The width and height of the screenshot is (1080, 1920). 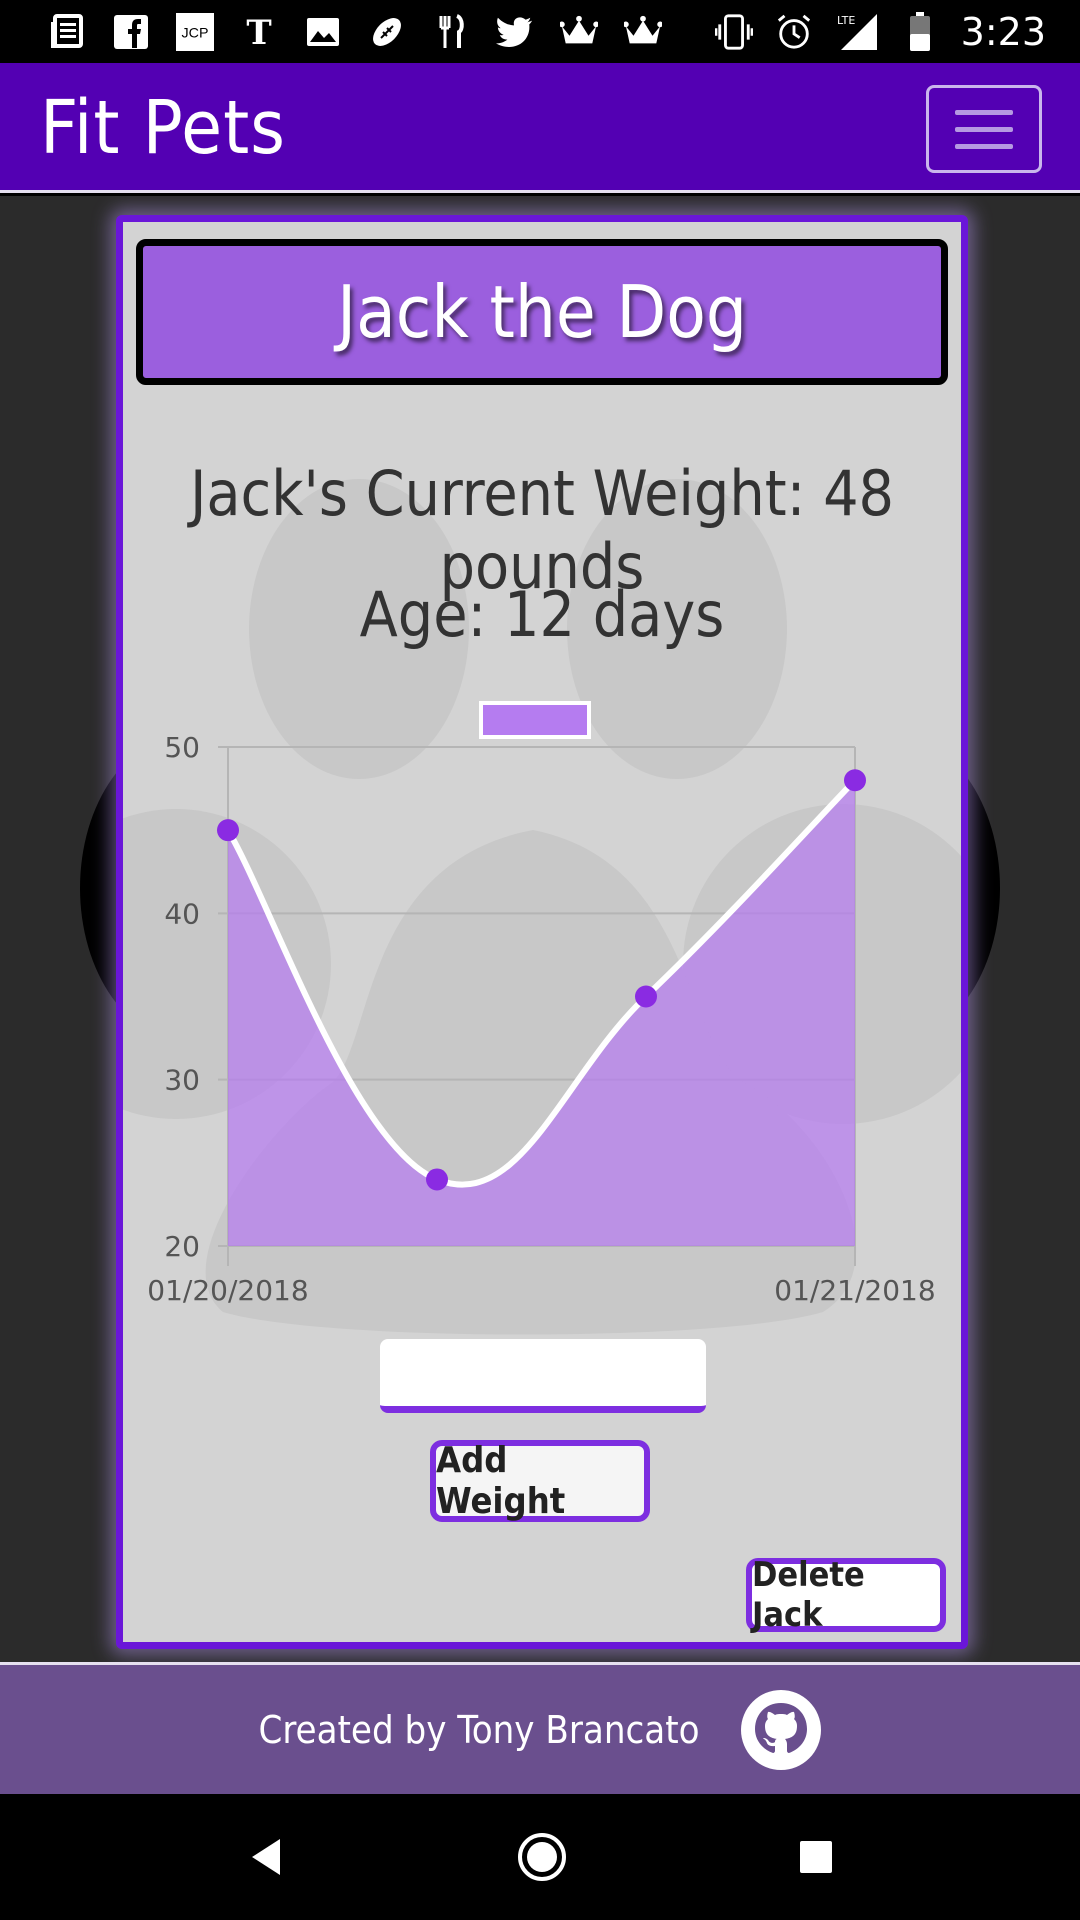 I want to click on series-area, so click(x=541, y=1013).